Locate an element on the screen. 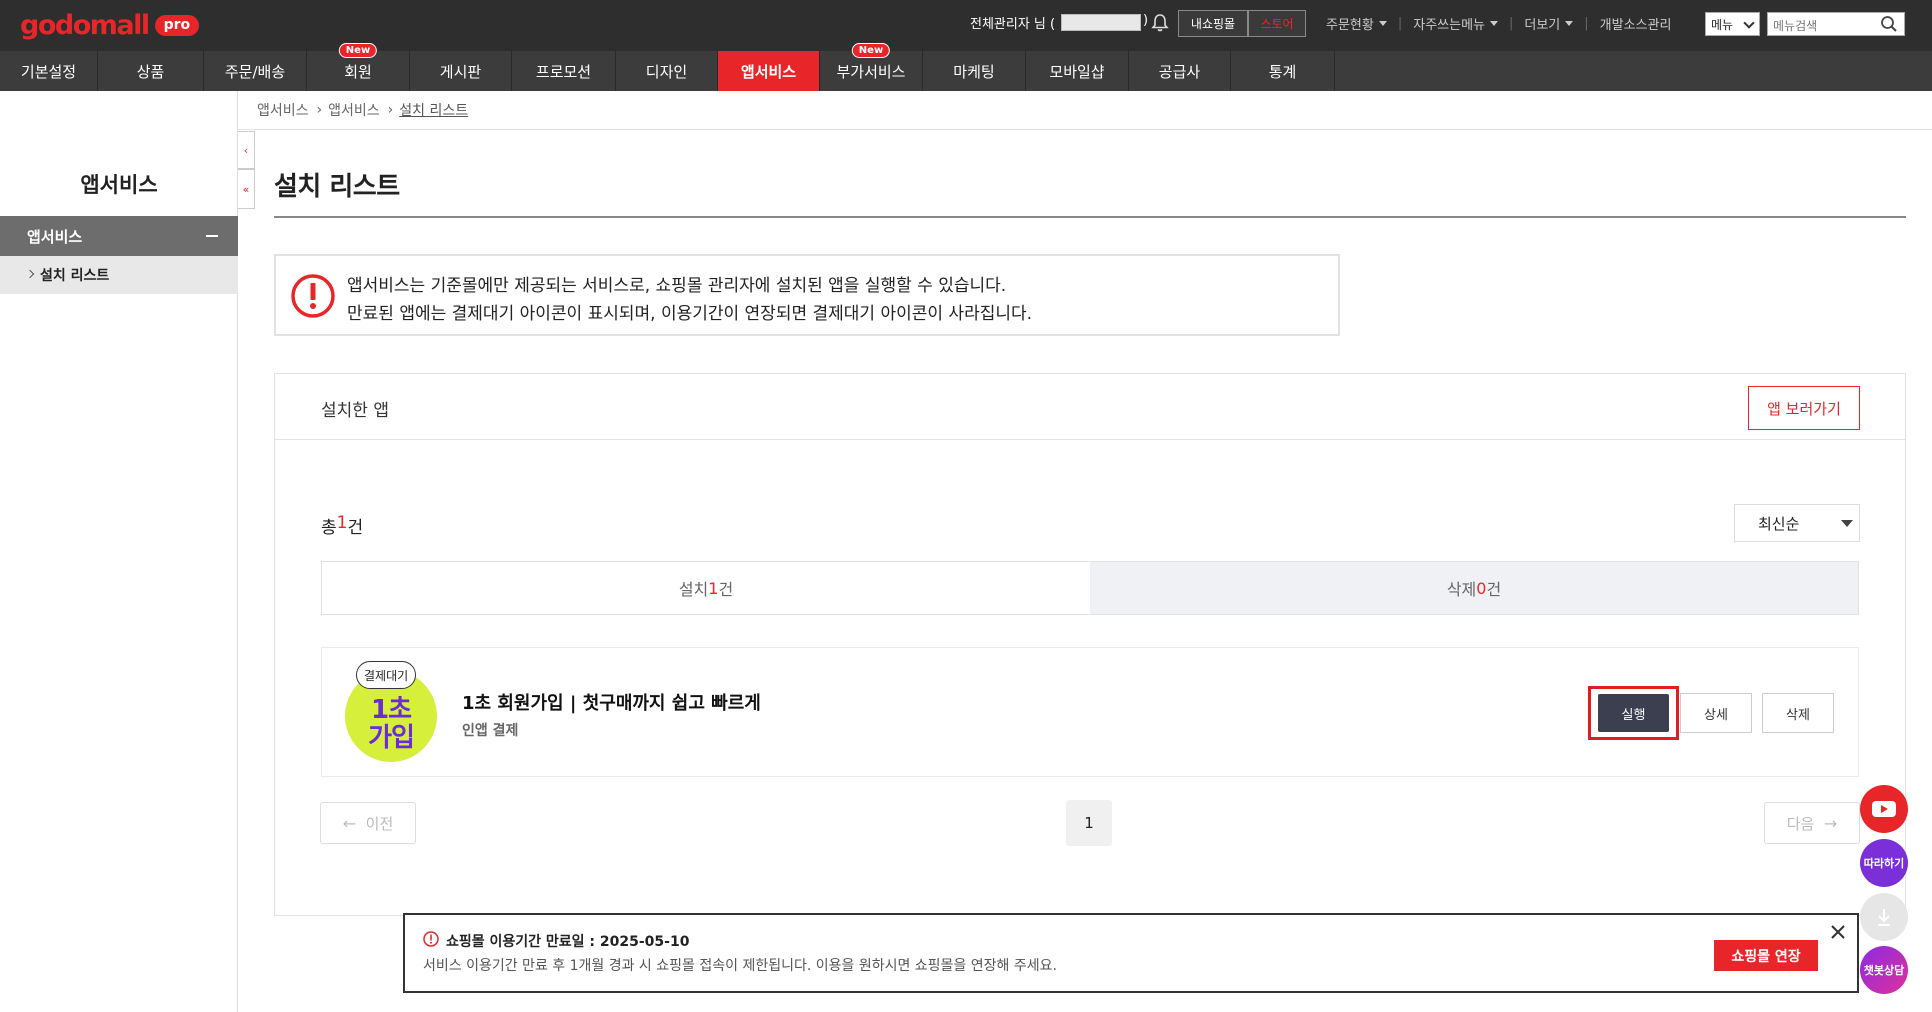  sidebar-title: 앱서비스 is located at coordinates (119, 185).